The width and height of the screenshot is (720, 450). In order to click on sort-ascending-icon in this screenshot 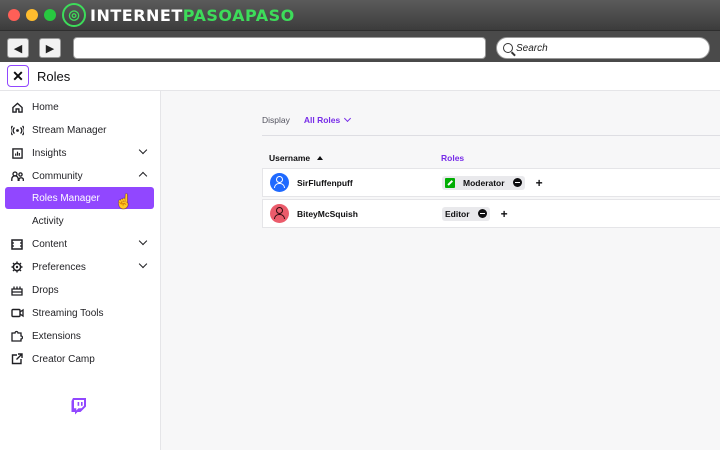, I will do `click(320, 158)`.